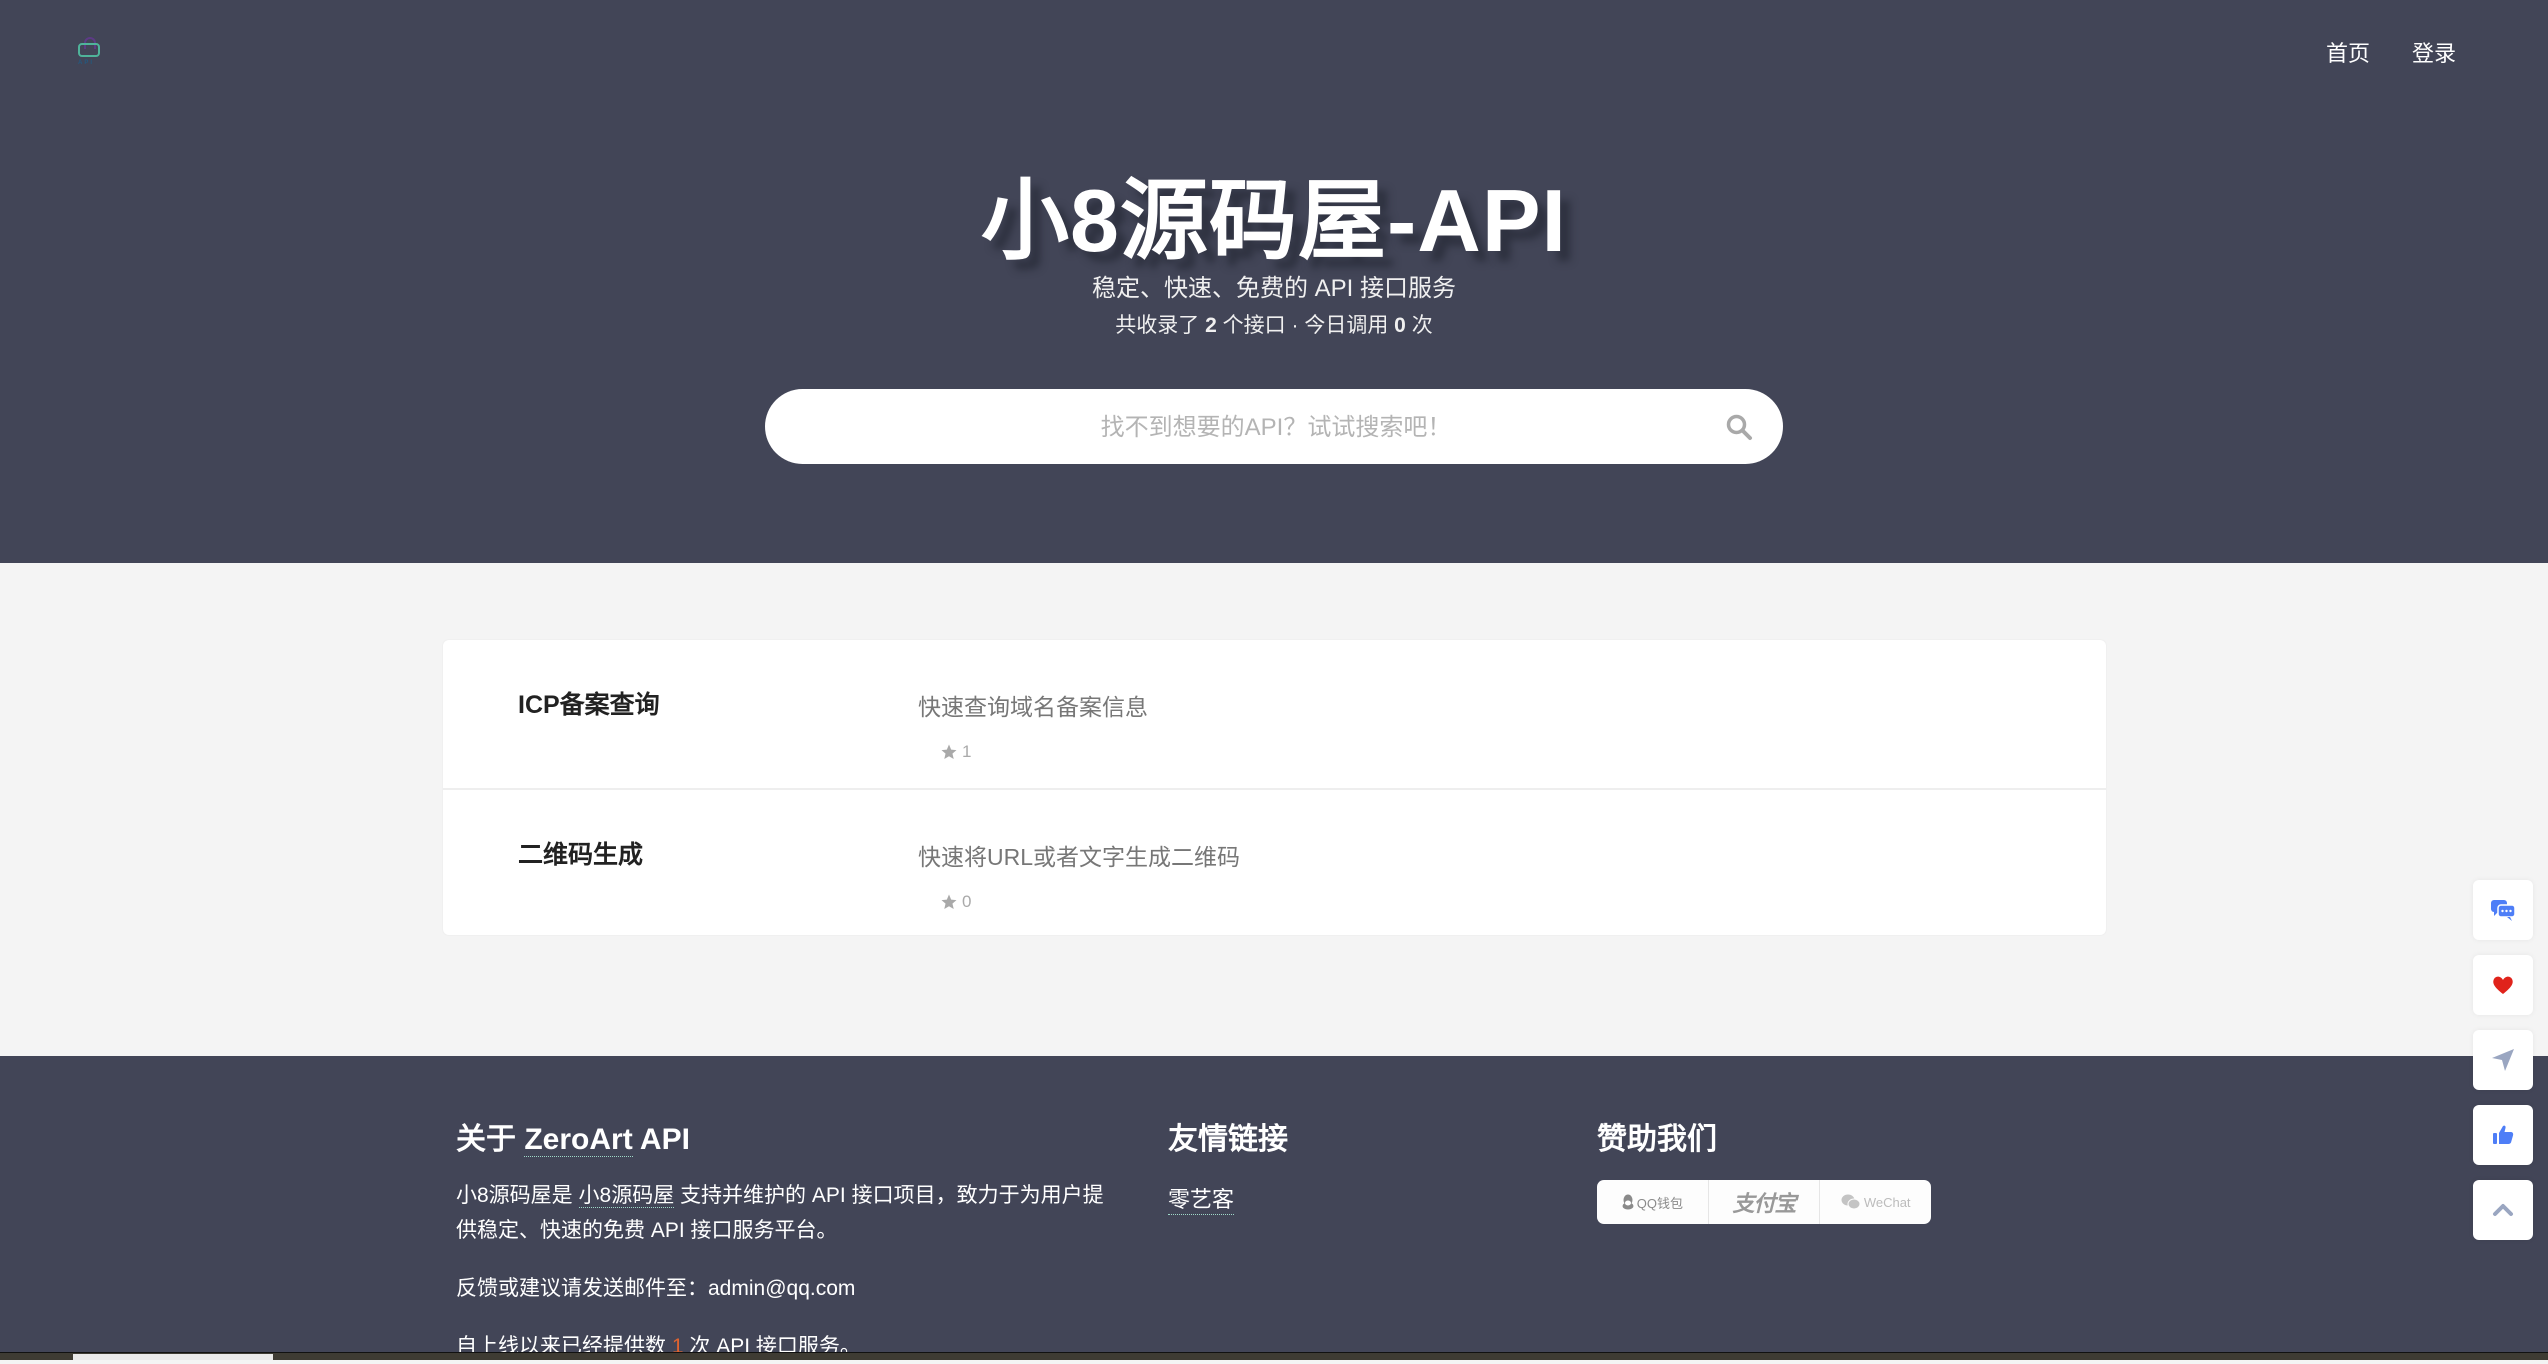 Image resolution: width=2548 pixels, height=1364 pixels. I want to click on api-stars: 0, so click(955, 902).